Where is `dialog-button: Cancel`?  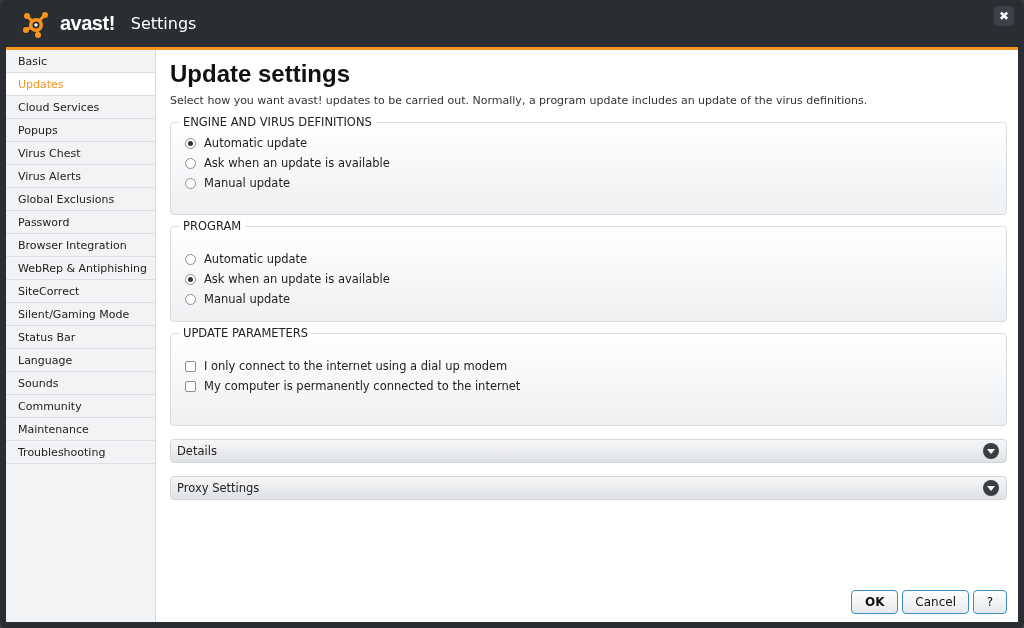
dialog-button: Cancel is located at coordinates (935, 602).